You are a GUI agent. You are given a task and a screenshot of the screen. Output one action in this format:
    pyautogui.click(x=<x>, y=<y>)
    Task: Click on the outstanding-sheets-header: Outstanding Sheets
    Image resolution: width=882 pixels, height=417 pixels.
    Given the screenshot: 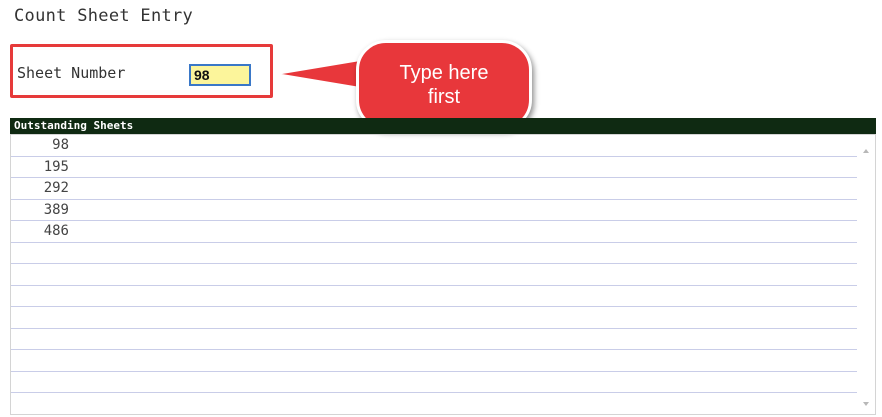 What is the action you would take?
    pyautogui.click(x=443, y=126)
    